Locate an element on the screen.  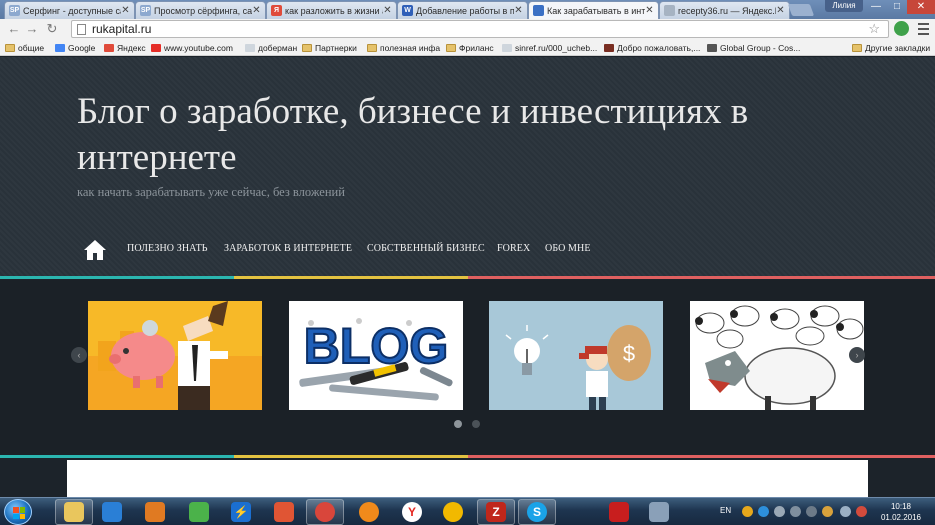
feather-app-icon is located at coordinates (284, 512).